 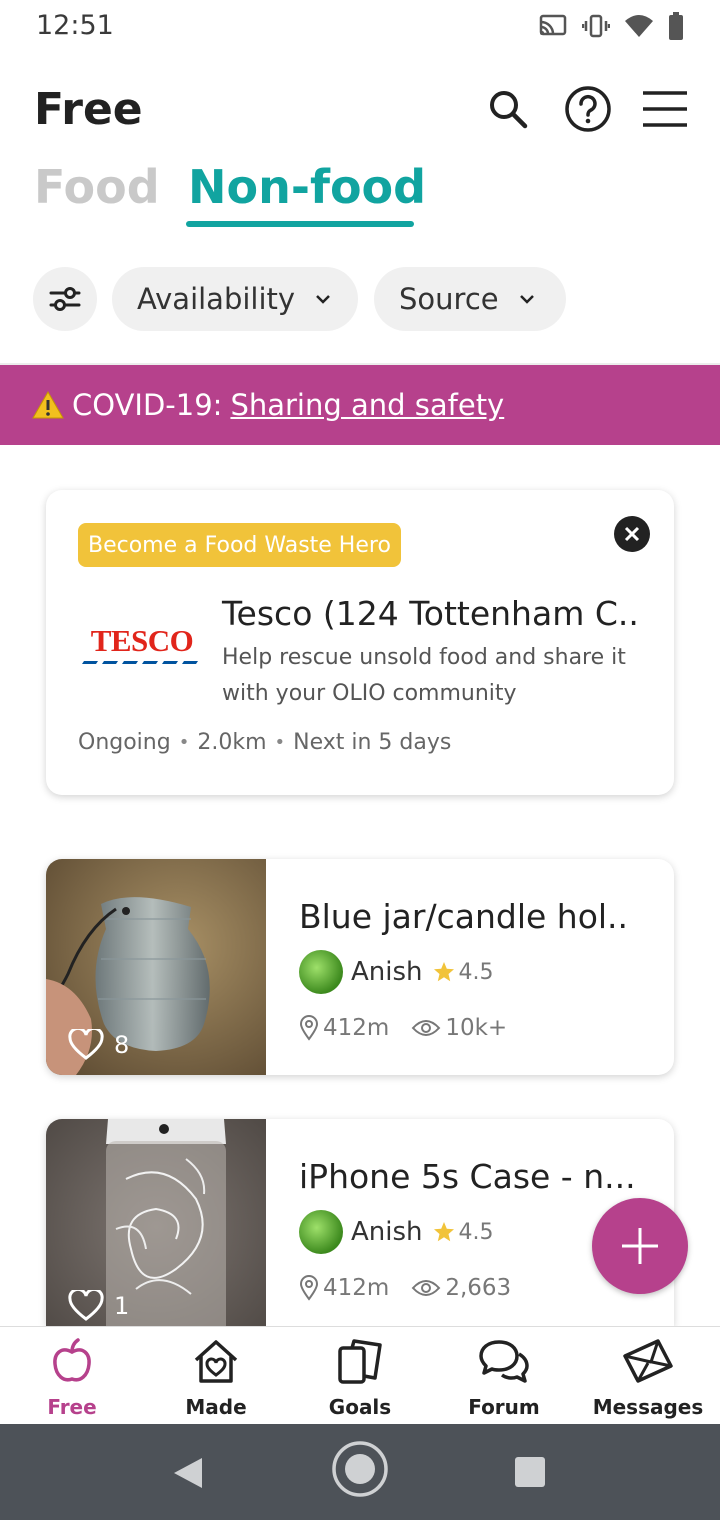 What do you see at coordinates (360, 28) in the screenshot?
I see `status-bar: 12:51` at bounding box center [360, 28].